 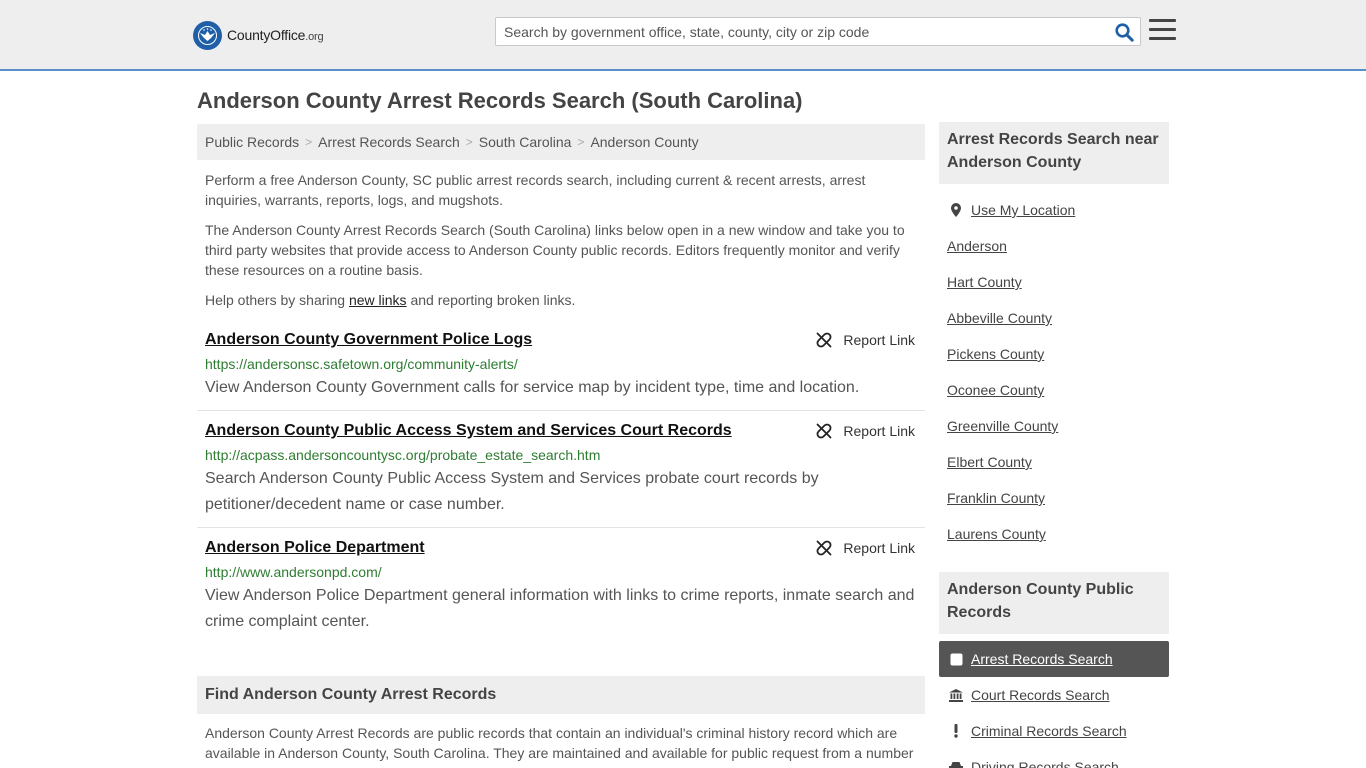 I want to click on near-link-elbert-county: Elbert County, so click(x=989, y=462).